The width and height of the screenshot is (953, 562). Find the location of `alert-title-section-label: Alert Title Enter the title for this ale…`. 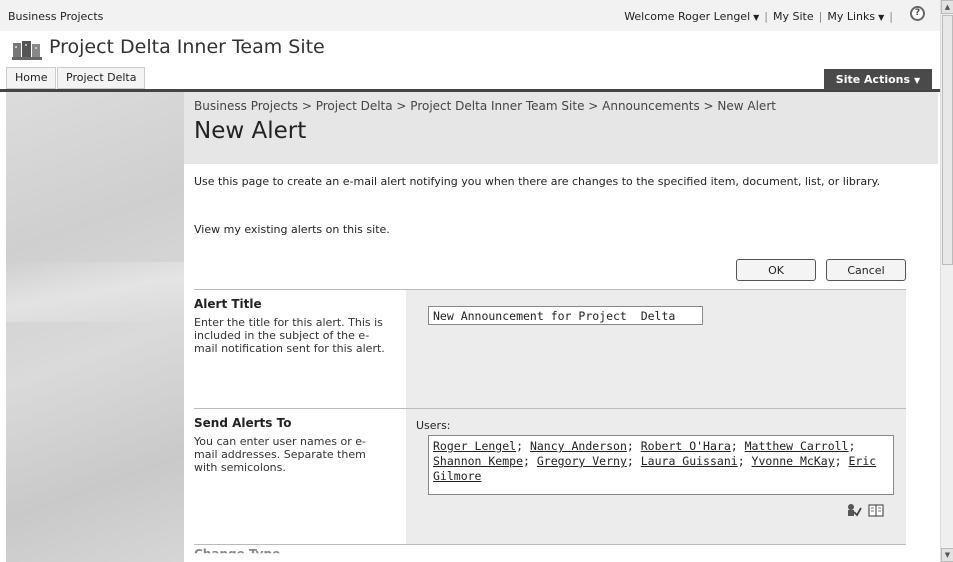

alert-title-section-label: Alert Title Enter the title for this ale… is located at coordinates (300, 349).